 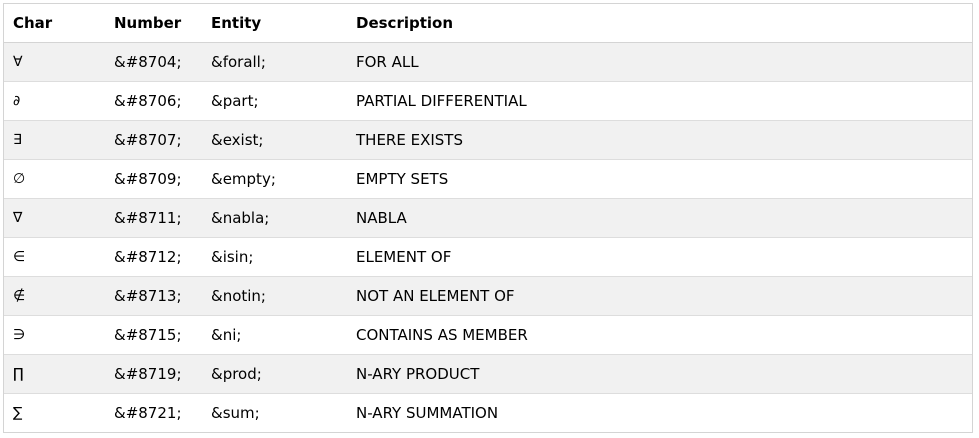 I want to click on char-cell: ∃, so click(x=54, y=140).